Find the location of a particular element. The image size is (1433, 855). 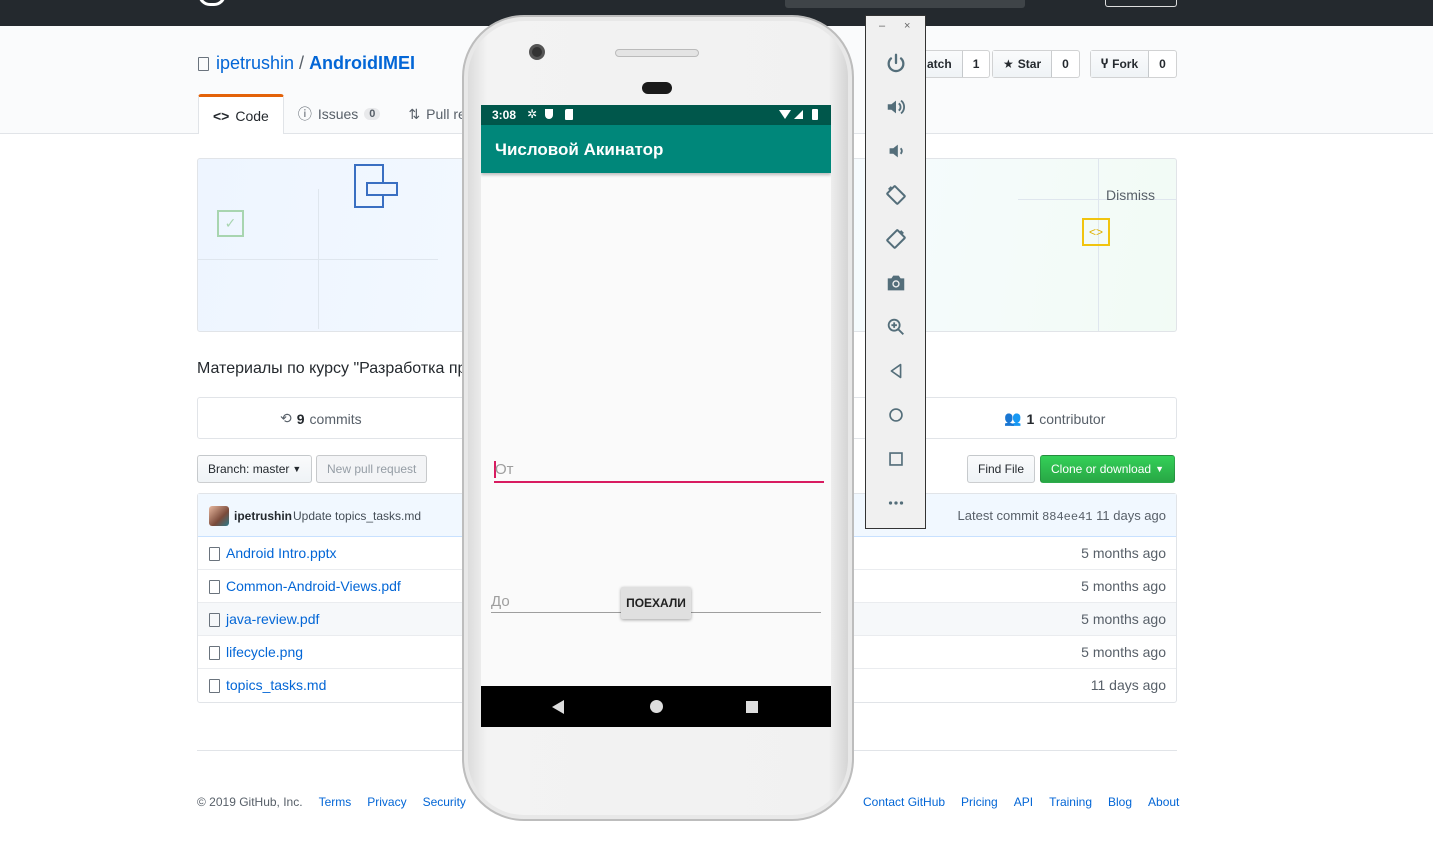

footer-link-terms: Terms is located at coordinates (335, 802).